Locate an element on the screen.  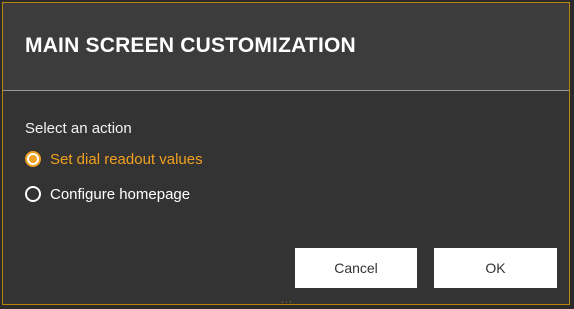
option-set-dial-readout-values: Set dial readout values is located at coordinates (114, 159).